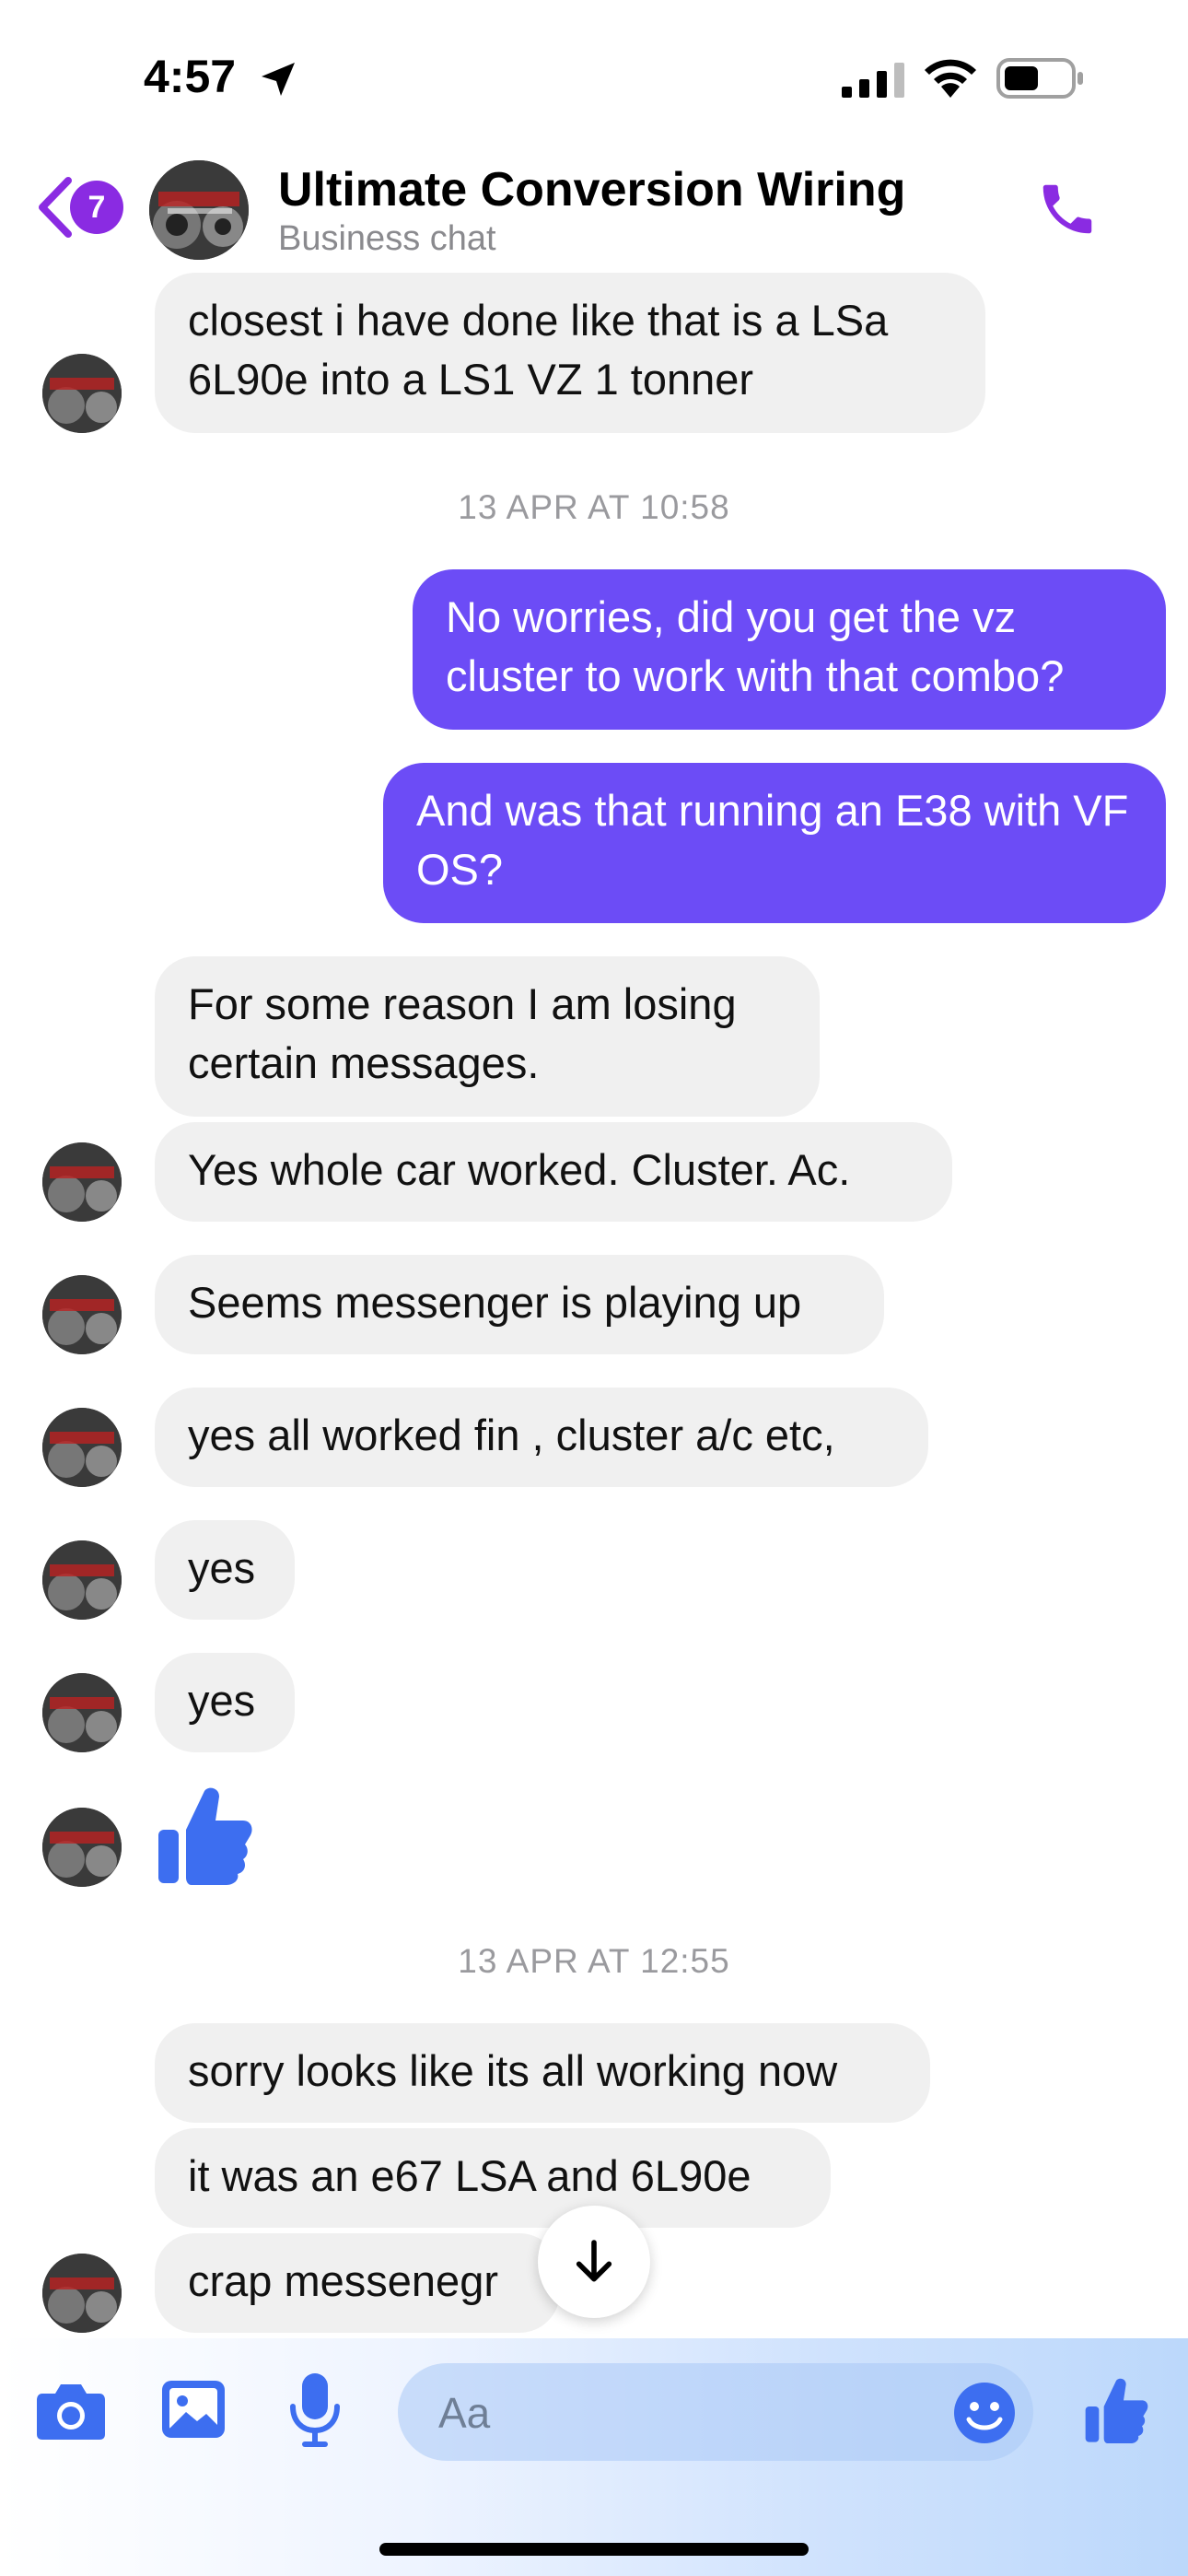  I want to click on arrow-down-icon, so click(594, 2261).